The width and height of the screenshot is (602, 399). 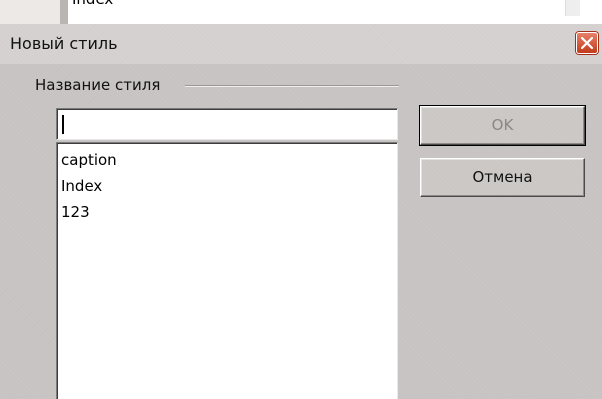 I want to click on background-column-divider, so click(x=64, y=12).